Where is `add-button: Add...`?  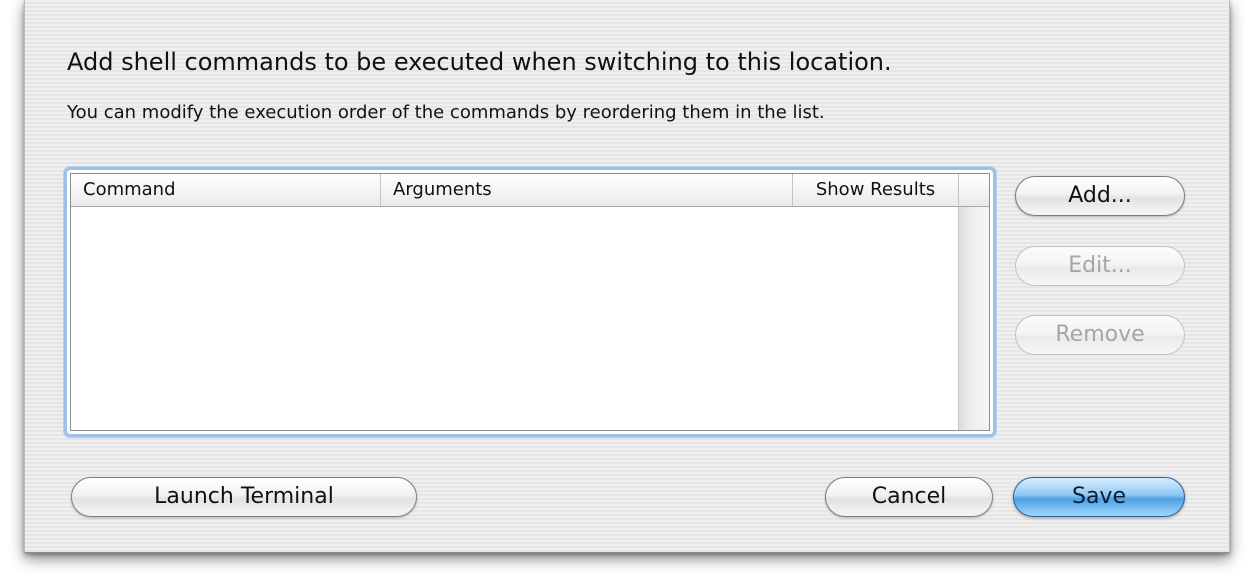
add-button: Add... is located at coordinates (1100, 196).